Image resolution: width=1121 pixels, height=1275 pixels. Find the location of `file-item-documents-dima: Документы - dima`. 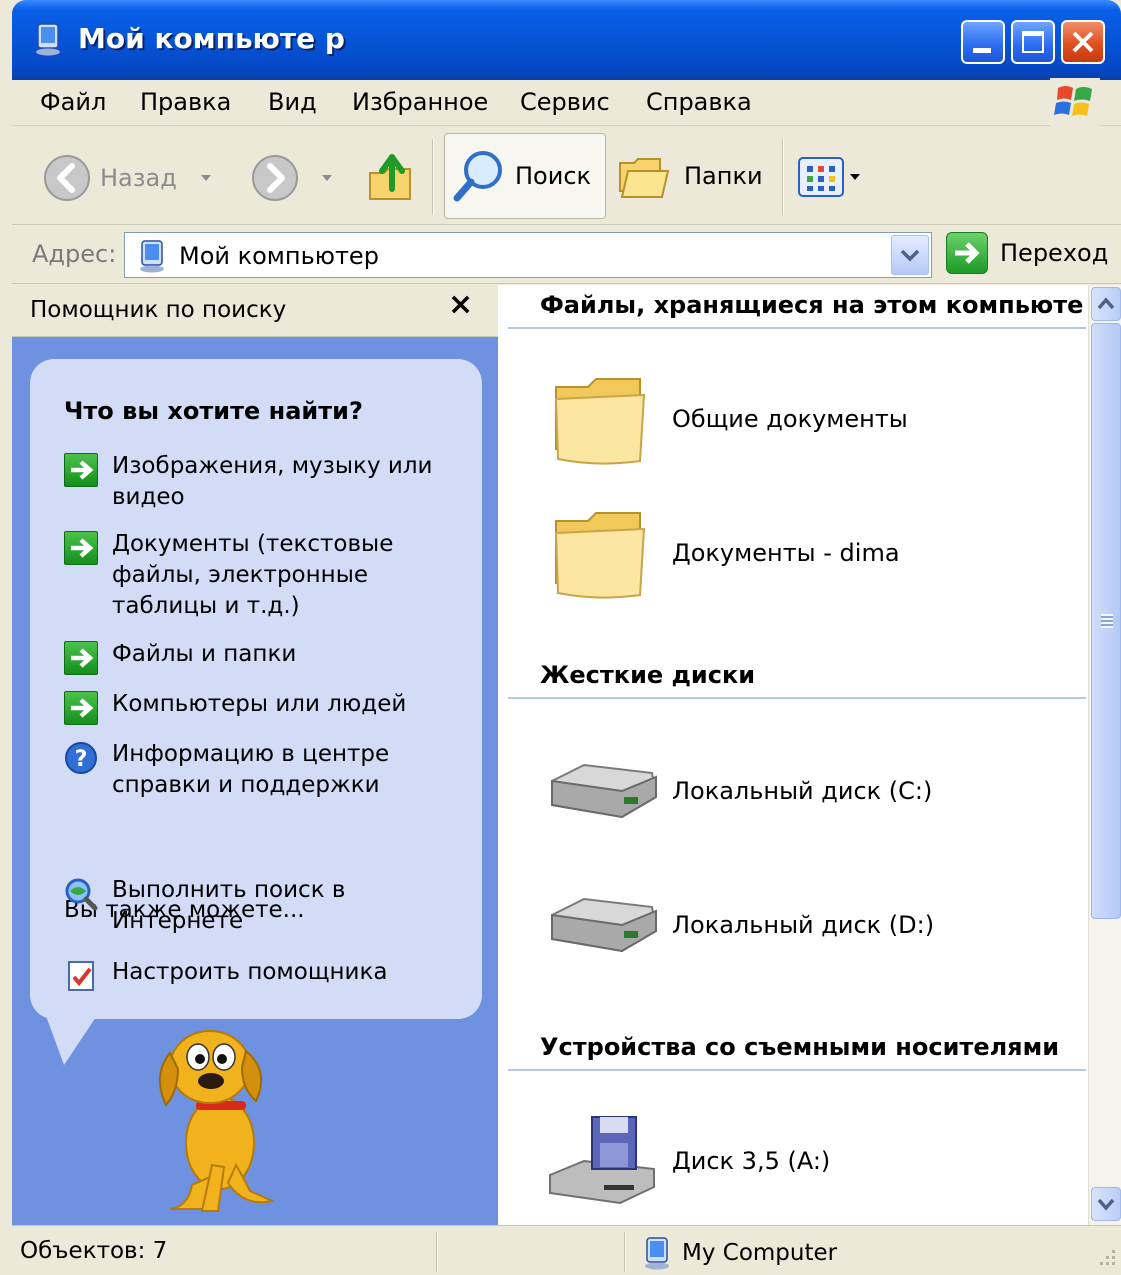

file-item-documents-dima: Документы - dima is located at coordinates (722, 553).